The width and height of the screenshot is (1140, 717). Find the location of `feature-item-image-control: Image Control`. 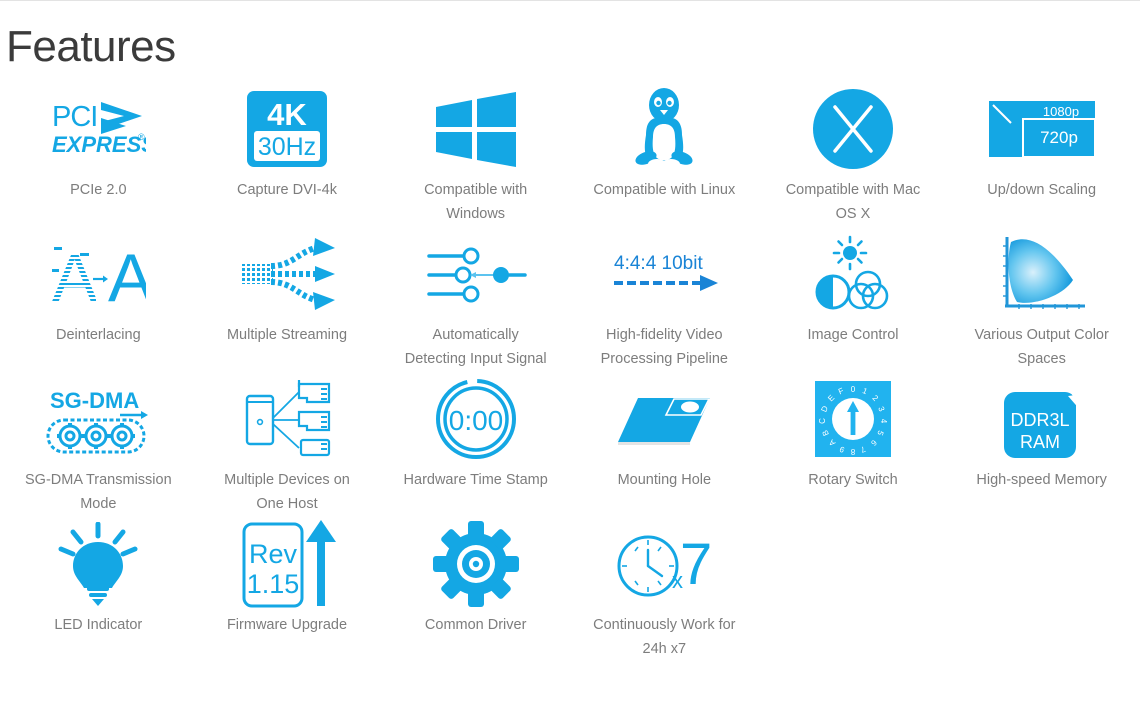

feature-item-image-control: Image Control is located at coordinates (853, 302).